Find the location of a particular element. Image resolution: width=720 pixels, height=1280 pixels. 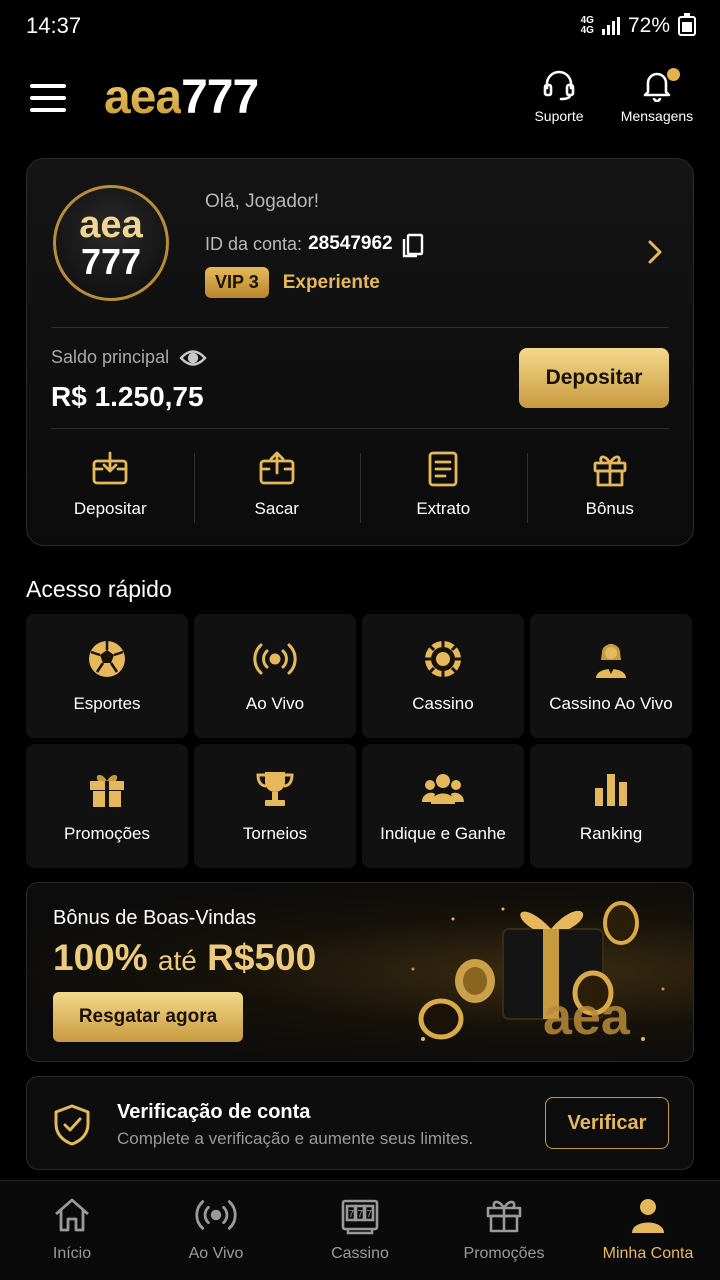

app-header: aea777 Suporte Mensagens is located at coordinates (360, 100).